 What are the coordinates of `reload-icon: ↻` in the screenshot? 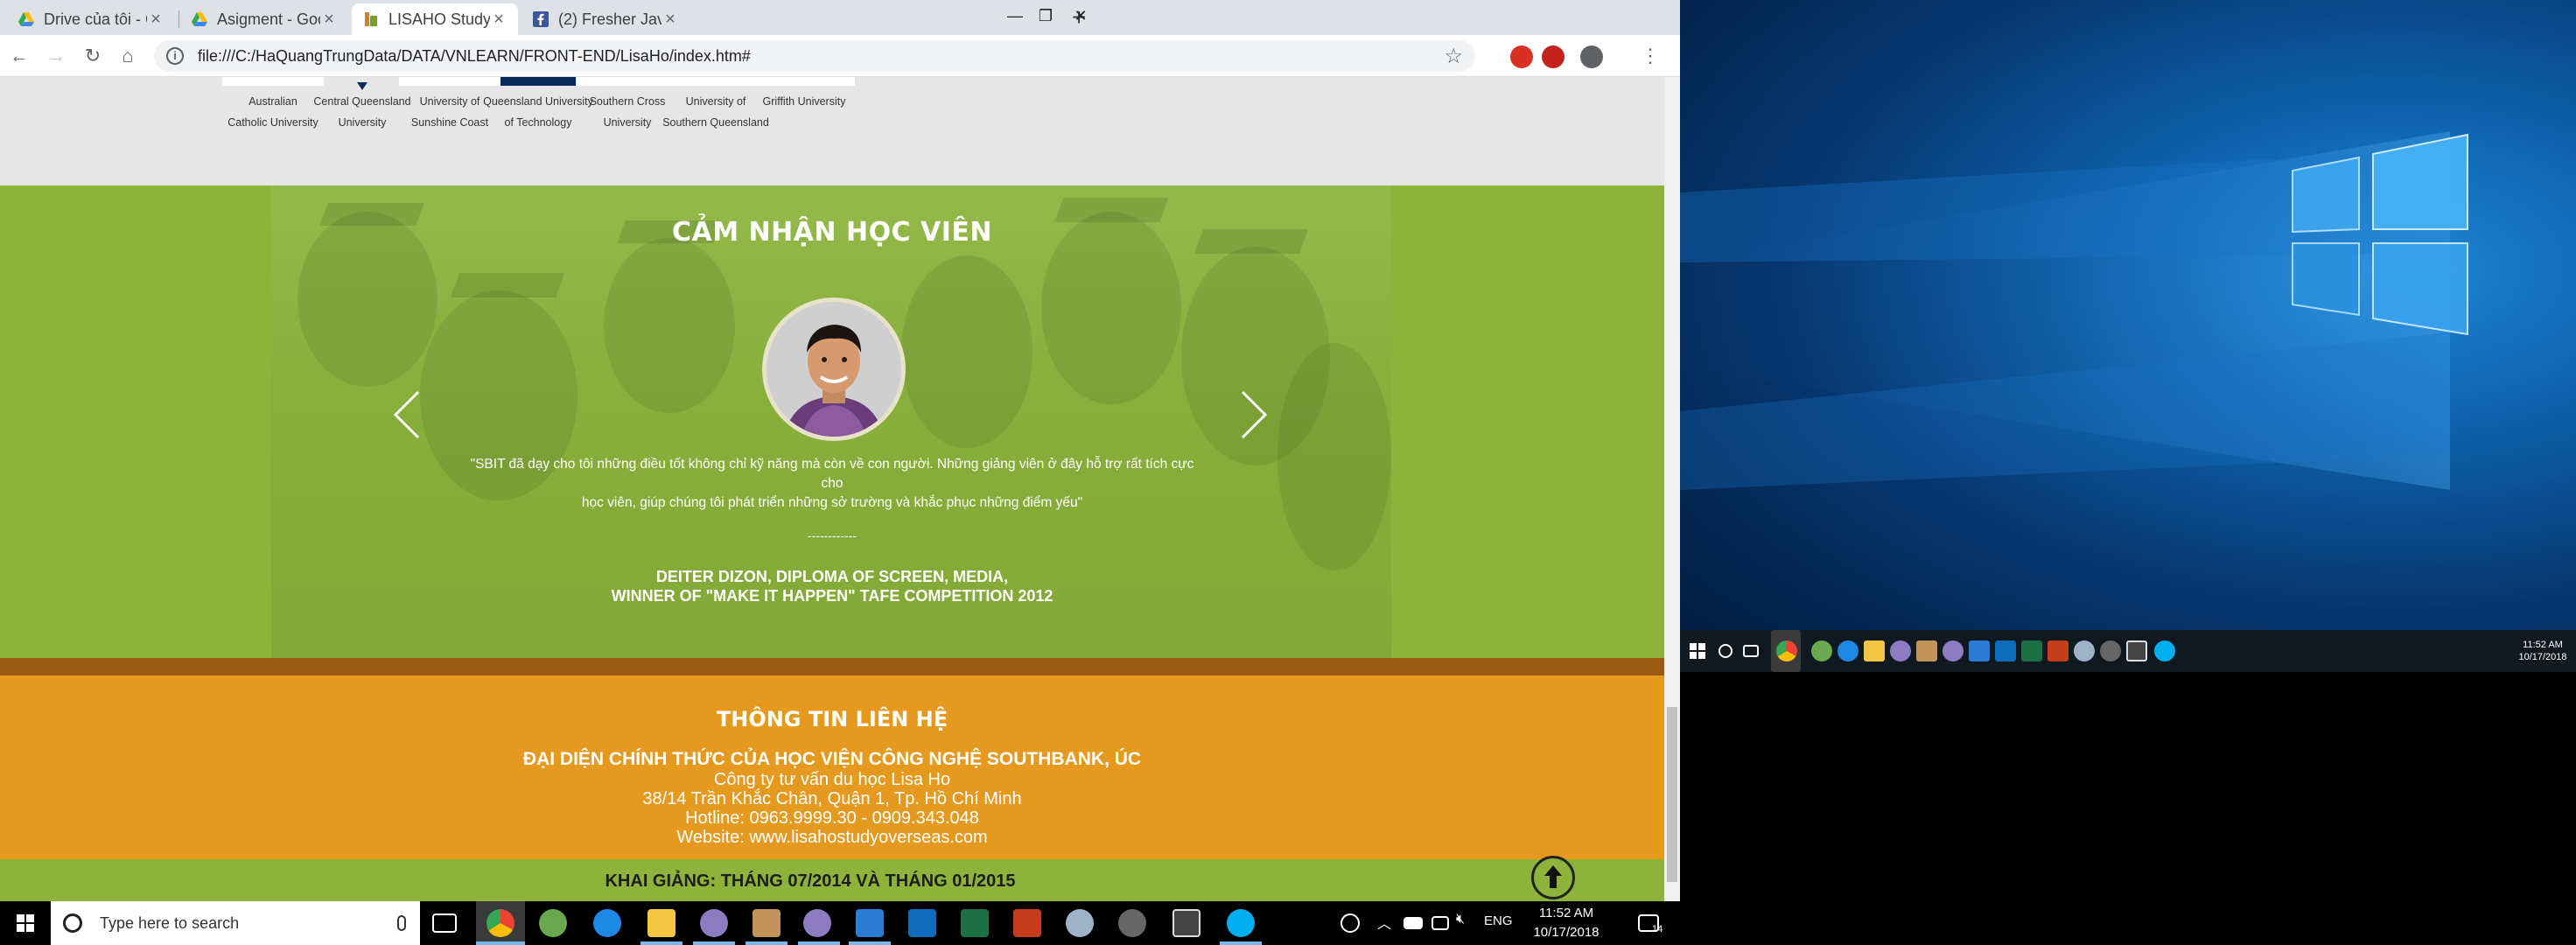 It's located at (93, 56).